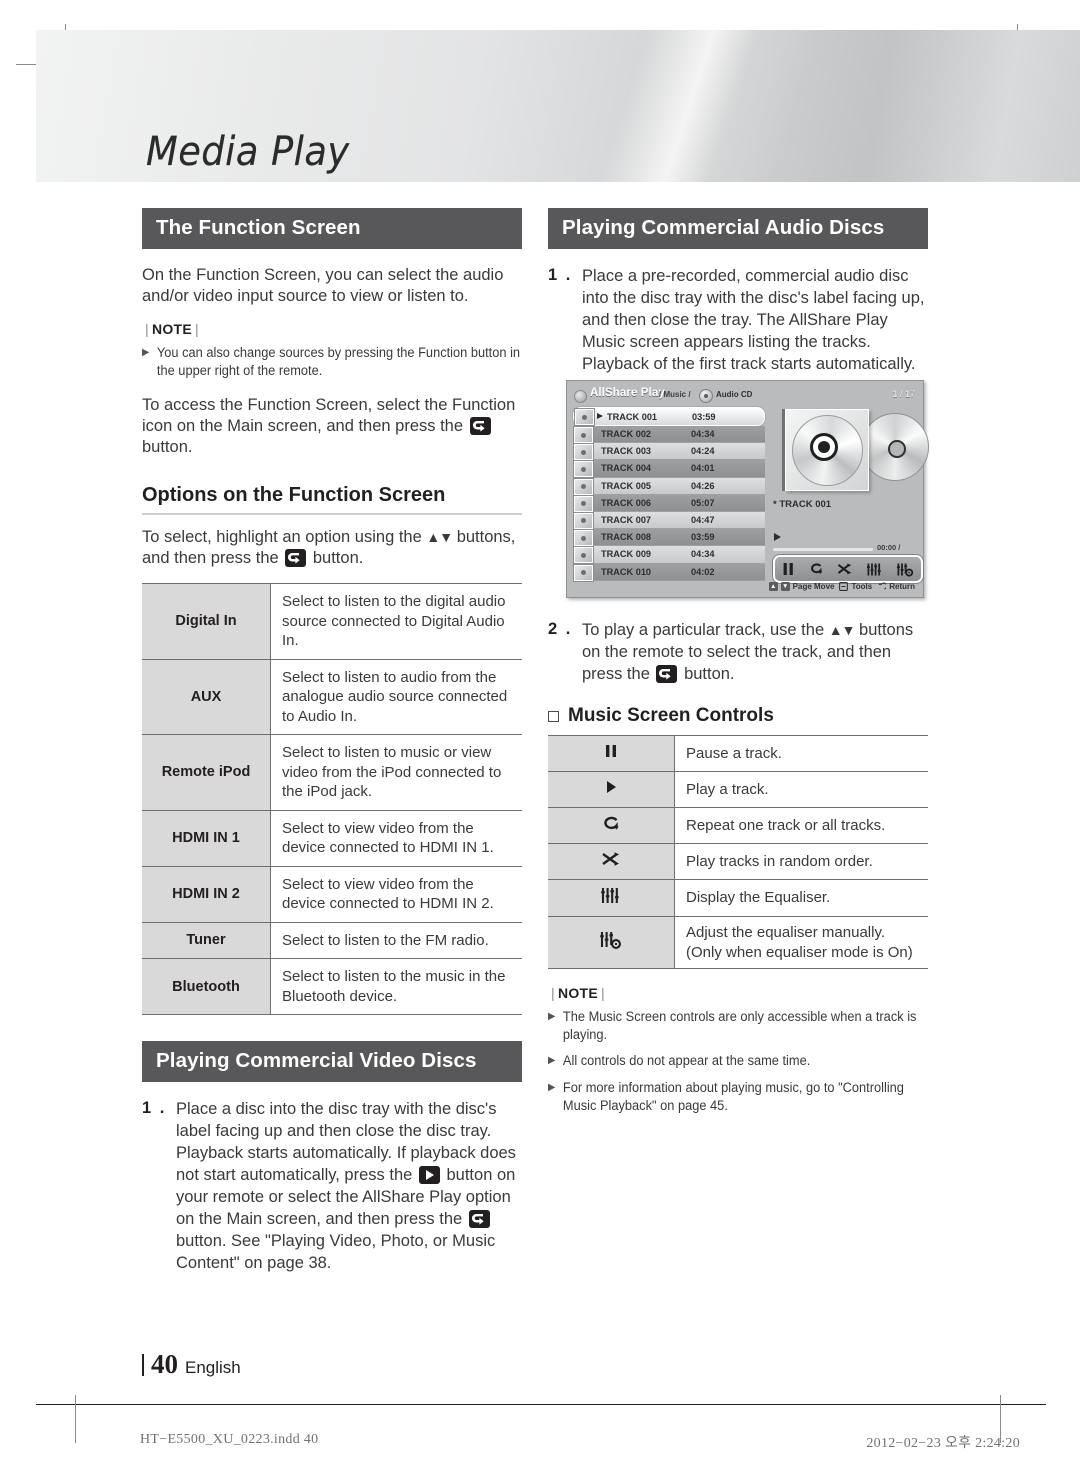 This screenshot has height=1479, width=1080. I want to click on footer-rule, so click(541, 1404).